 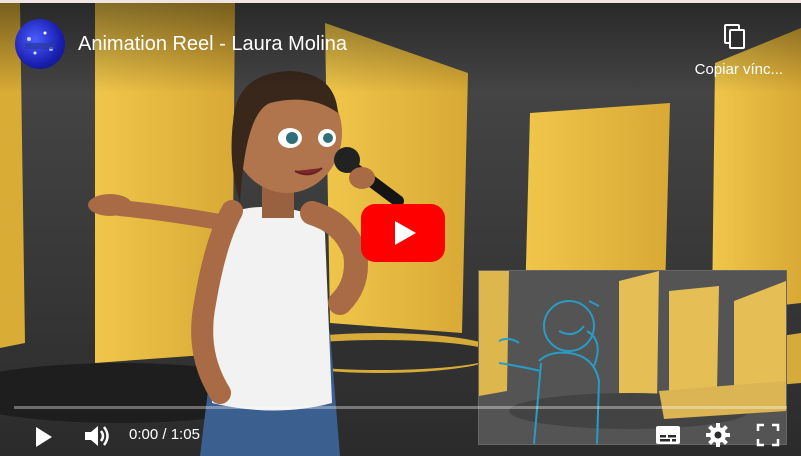 I want to click on time-display: 0:00 / 1:05, so click(x=164, y=434).